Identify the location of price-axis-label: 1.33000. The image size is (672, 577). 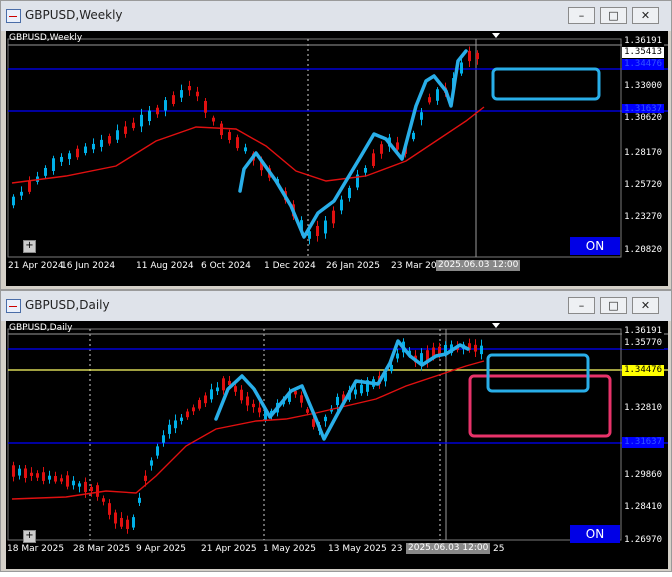
(643, 86).